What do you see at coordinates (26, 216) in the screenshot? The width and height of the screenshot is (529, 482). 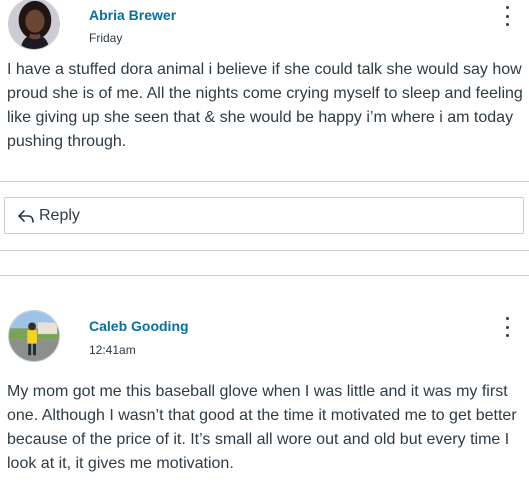 I see `reply-arrow-icon` at bounding box center [26, 216].